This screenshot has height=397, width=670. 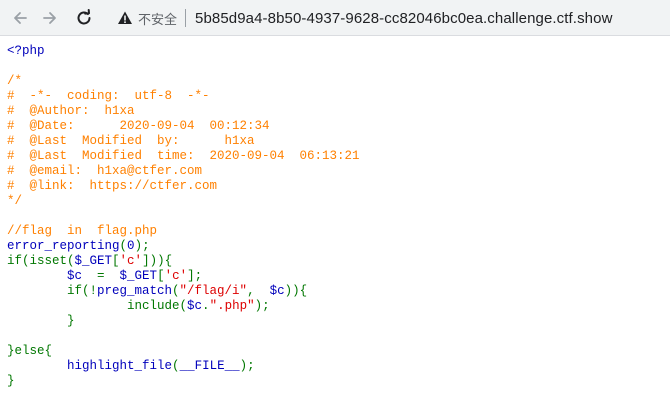 I want to click on code-line: highlight_file(__FILE__);, so click(x=338, y=366).